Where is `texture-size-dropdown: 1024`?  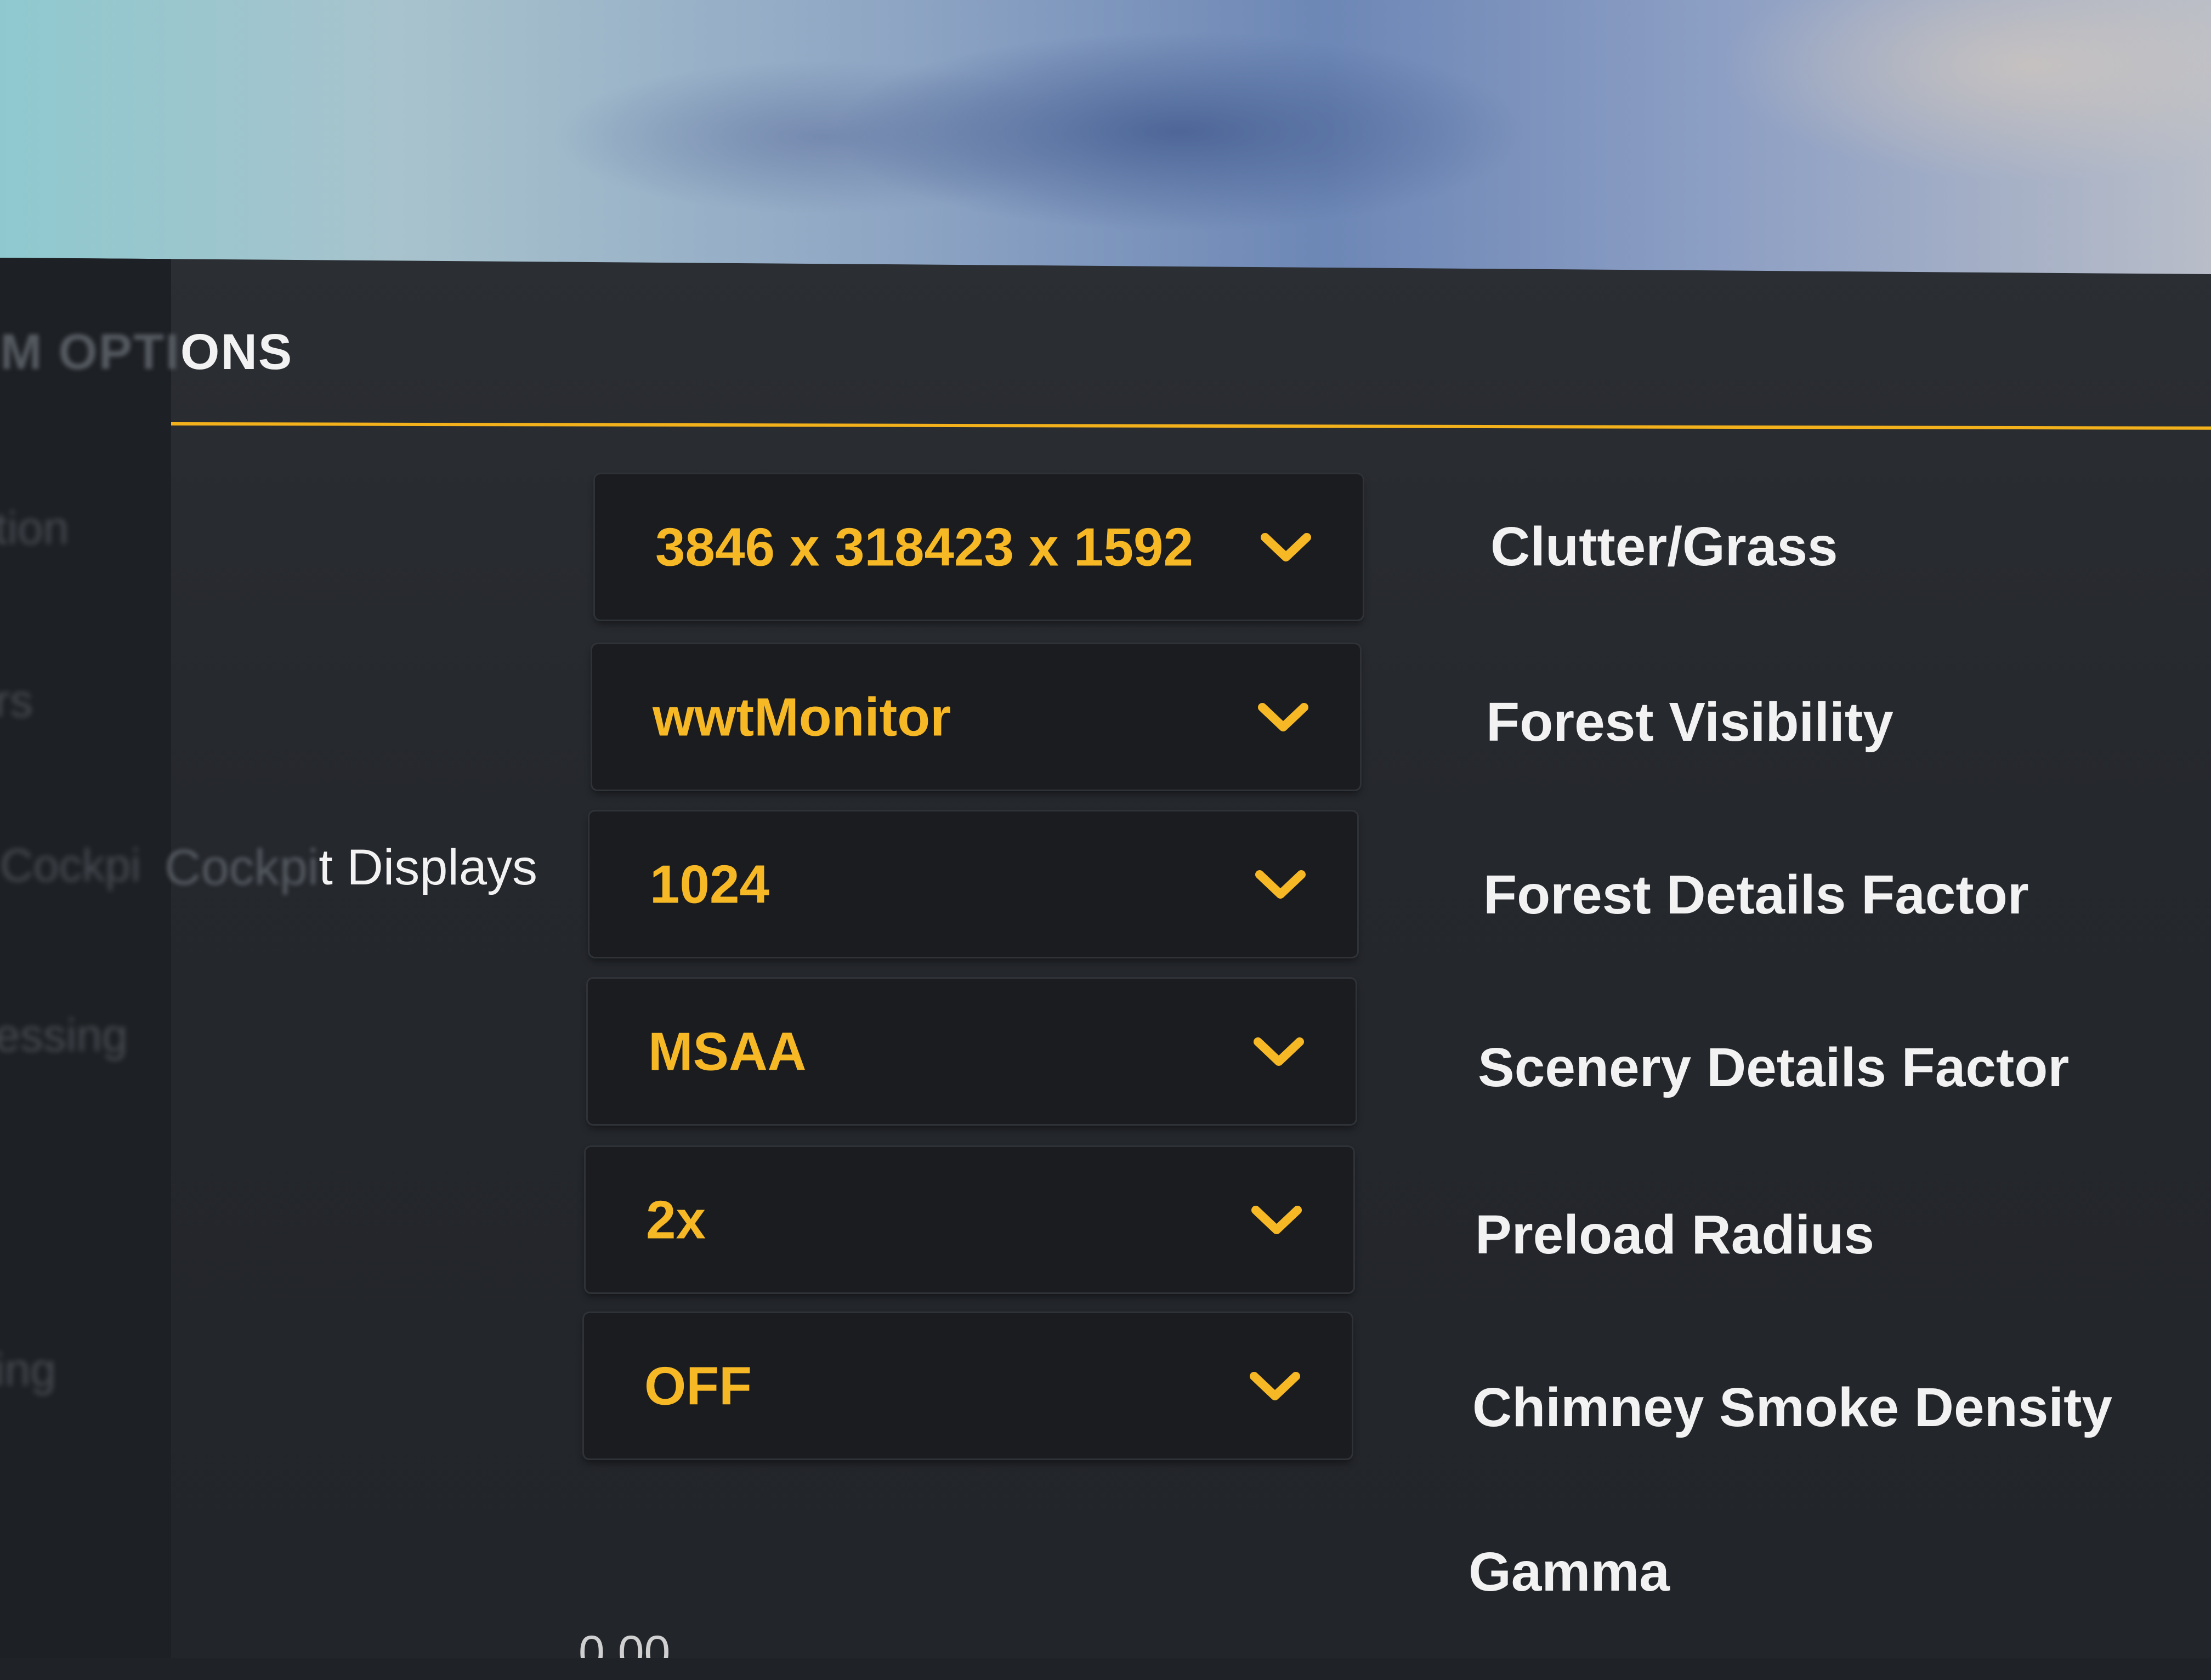 texture-size-dropdown: 1024 is located at coordinates (973, 884).